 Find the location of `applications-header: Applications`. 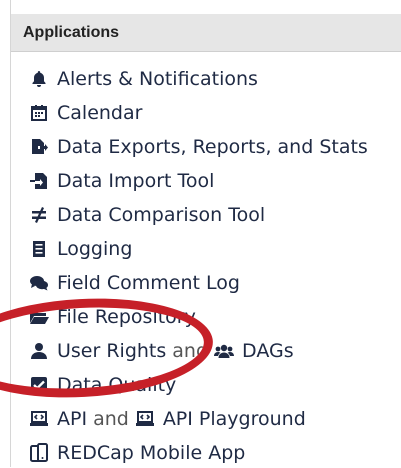

applications-header: Applications is located at coordinates (206, 33).